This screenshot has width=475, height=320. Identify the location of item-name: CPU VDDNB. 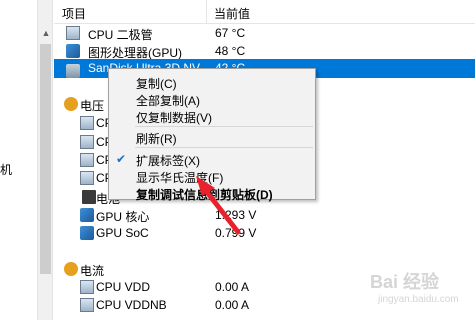
(131, 305).